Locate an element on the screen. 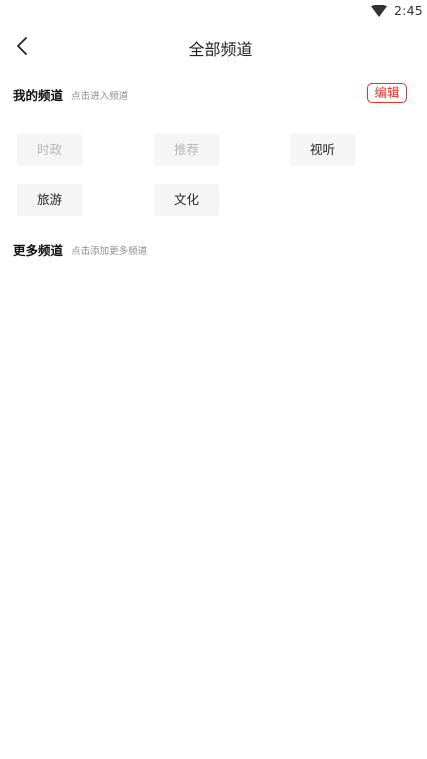  channel-chip-shiting: 视听 is located at coordinates (322, 150).